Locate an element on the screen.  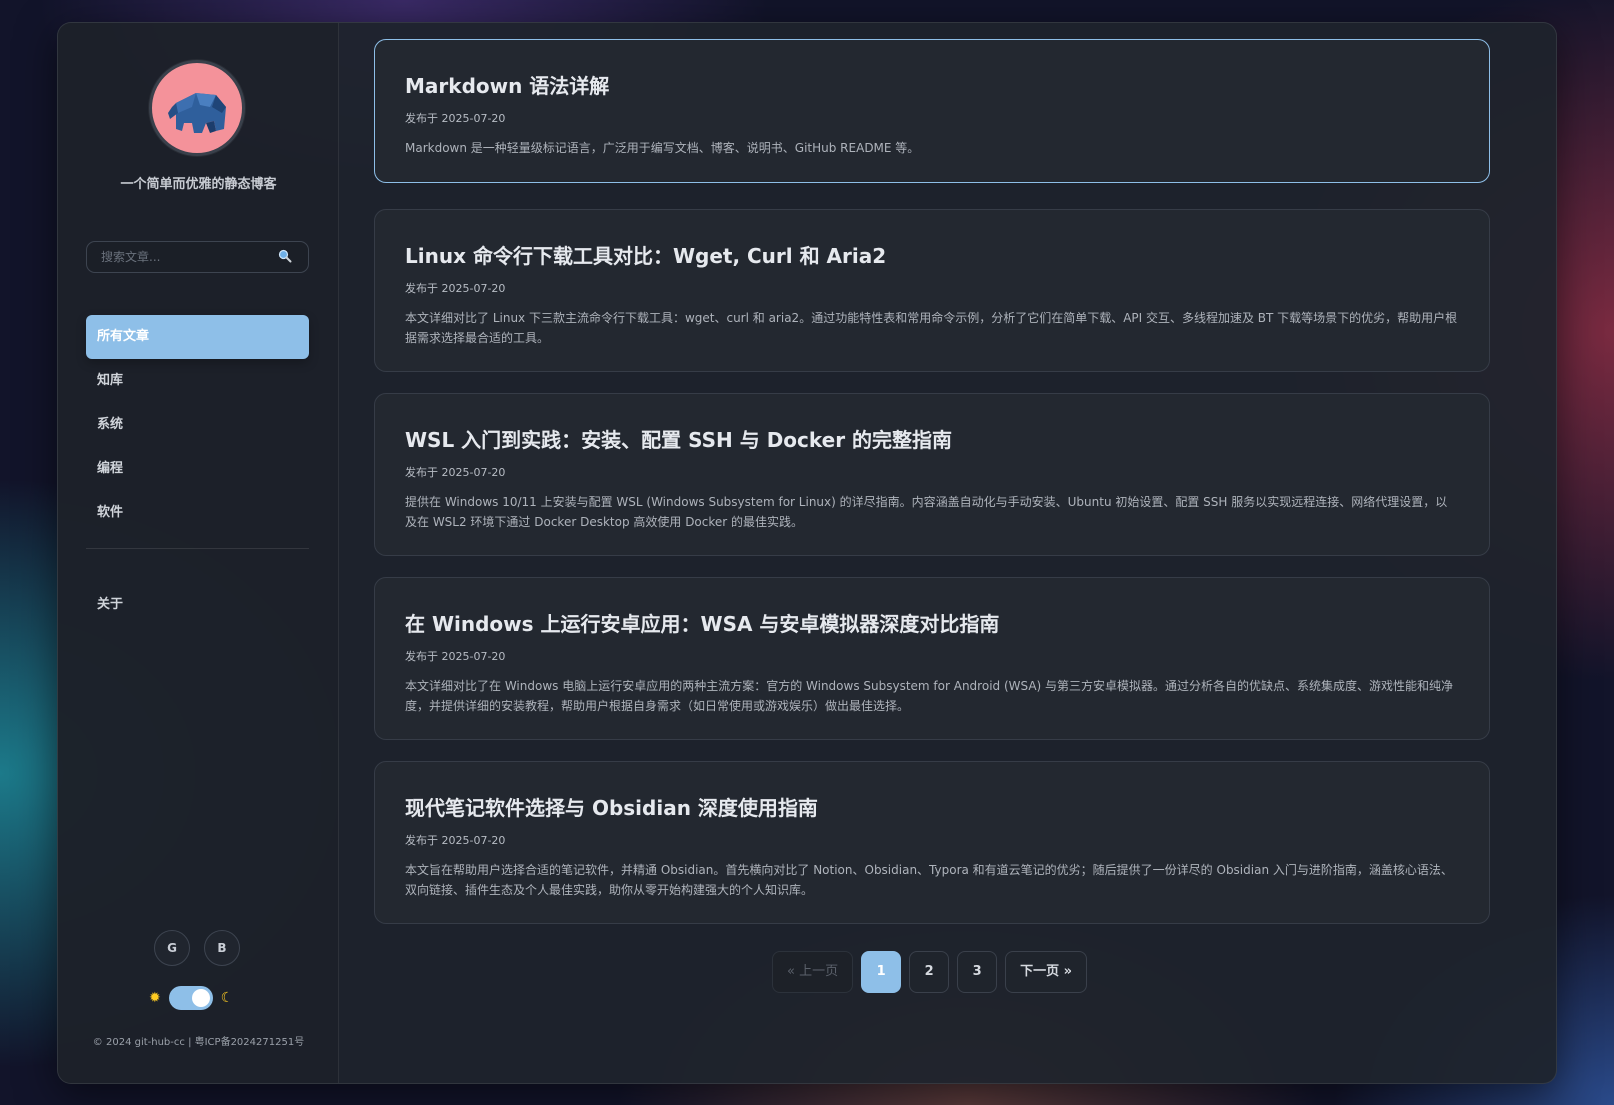
page-2-button: 2 is located at coordinates (929, 972).